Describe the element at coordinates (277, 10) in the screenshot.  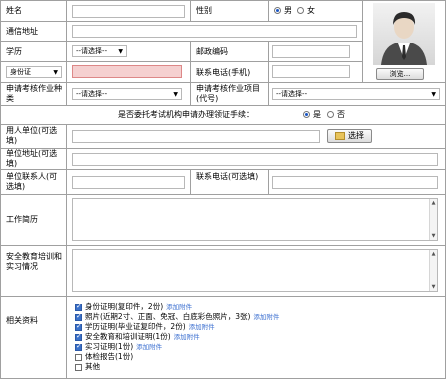
I see `gender-male-radio` at that location.